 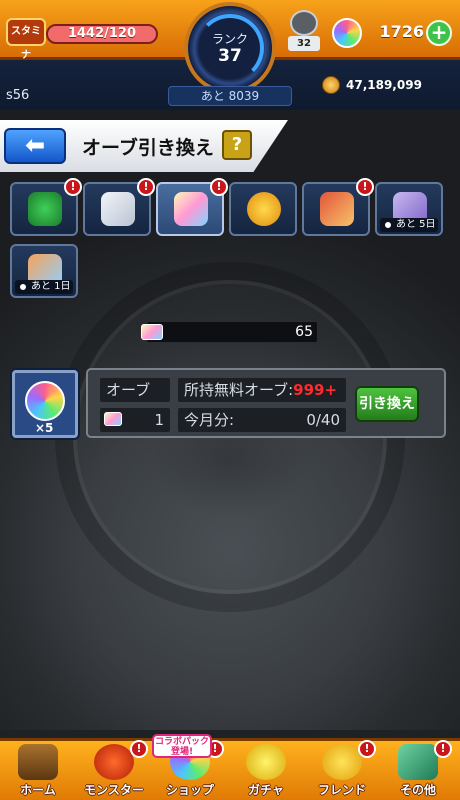 I want to click on monthly-label: 今月分:, so click(x=209, y=420).